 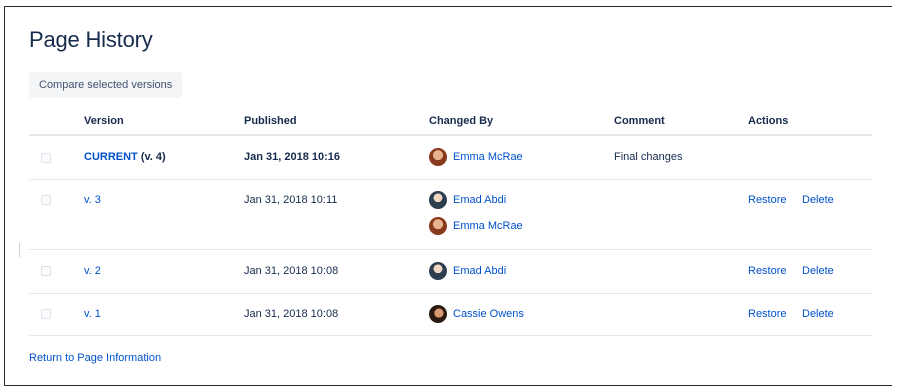 I want to click on version-link: v. 1, so click(x=92, y=314).